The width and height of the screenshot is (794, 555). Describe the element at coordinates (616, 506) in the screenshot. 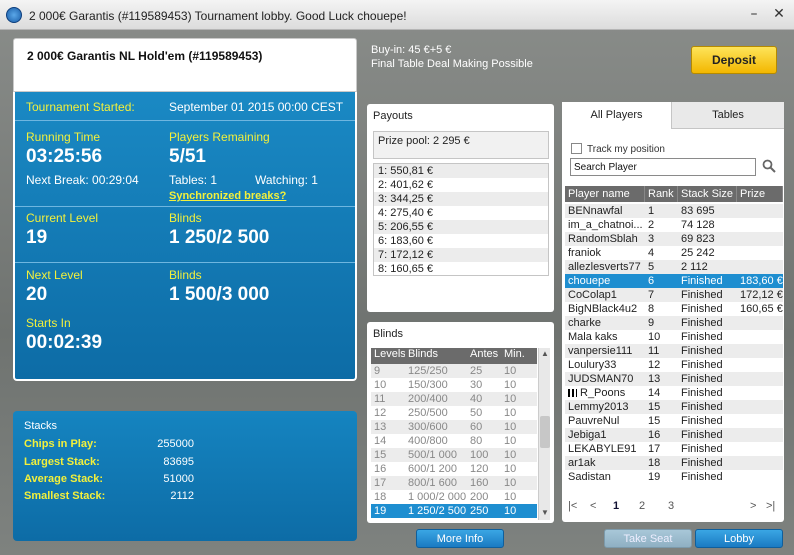

I see `page-1: 1` at that location.